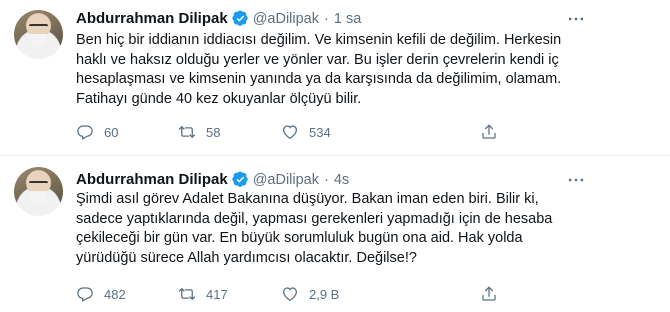 The height and width of the screenshot is (312, 670). Describe the element at coordinates (324, 294) in the screenshot. I see `like-count: 2,9 B` at that location.